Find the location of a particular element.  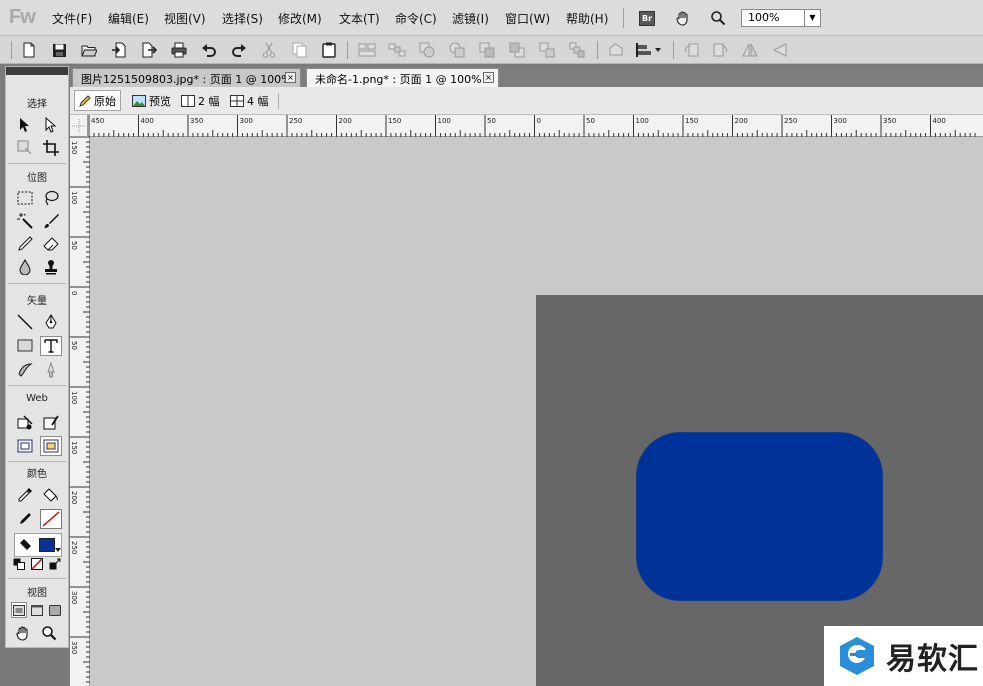

menu-edit: 编辑(E) is located at coordinates (128, 18).